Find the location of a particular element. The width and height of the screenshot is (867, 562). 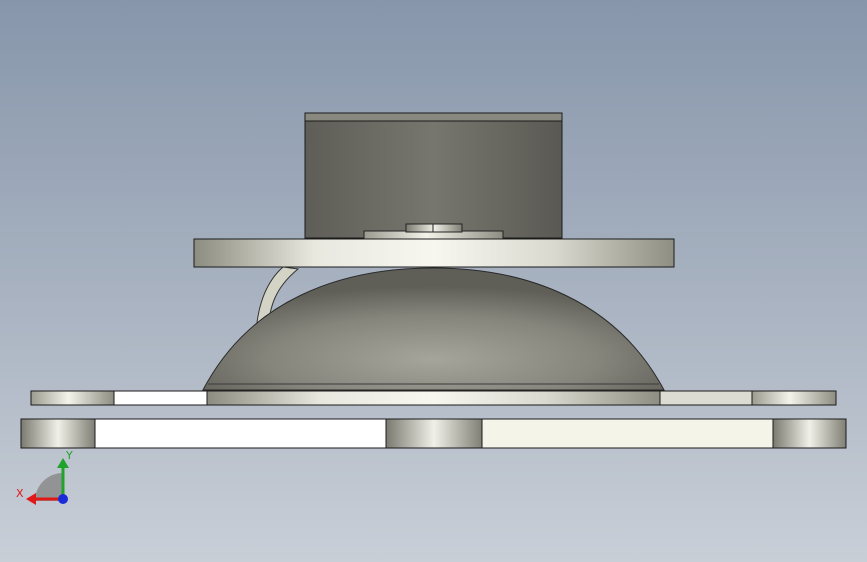

y-axis-label: Y is located at coordinates (69, 455).